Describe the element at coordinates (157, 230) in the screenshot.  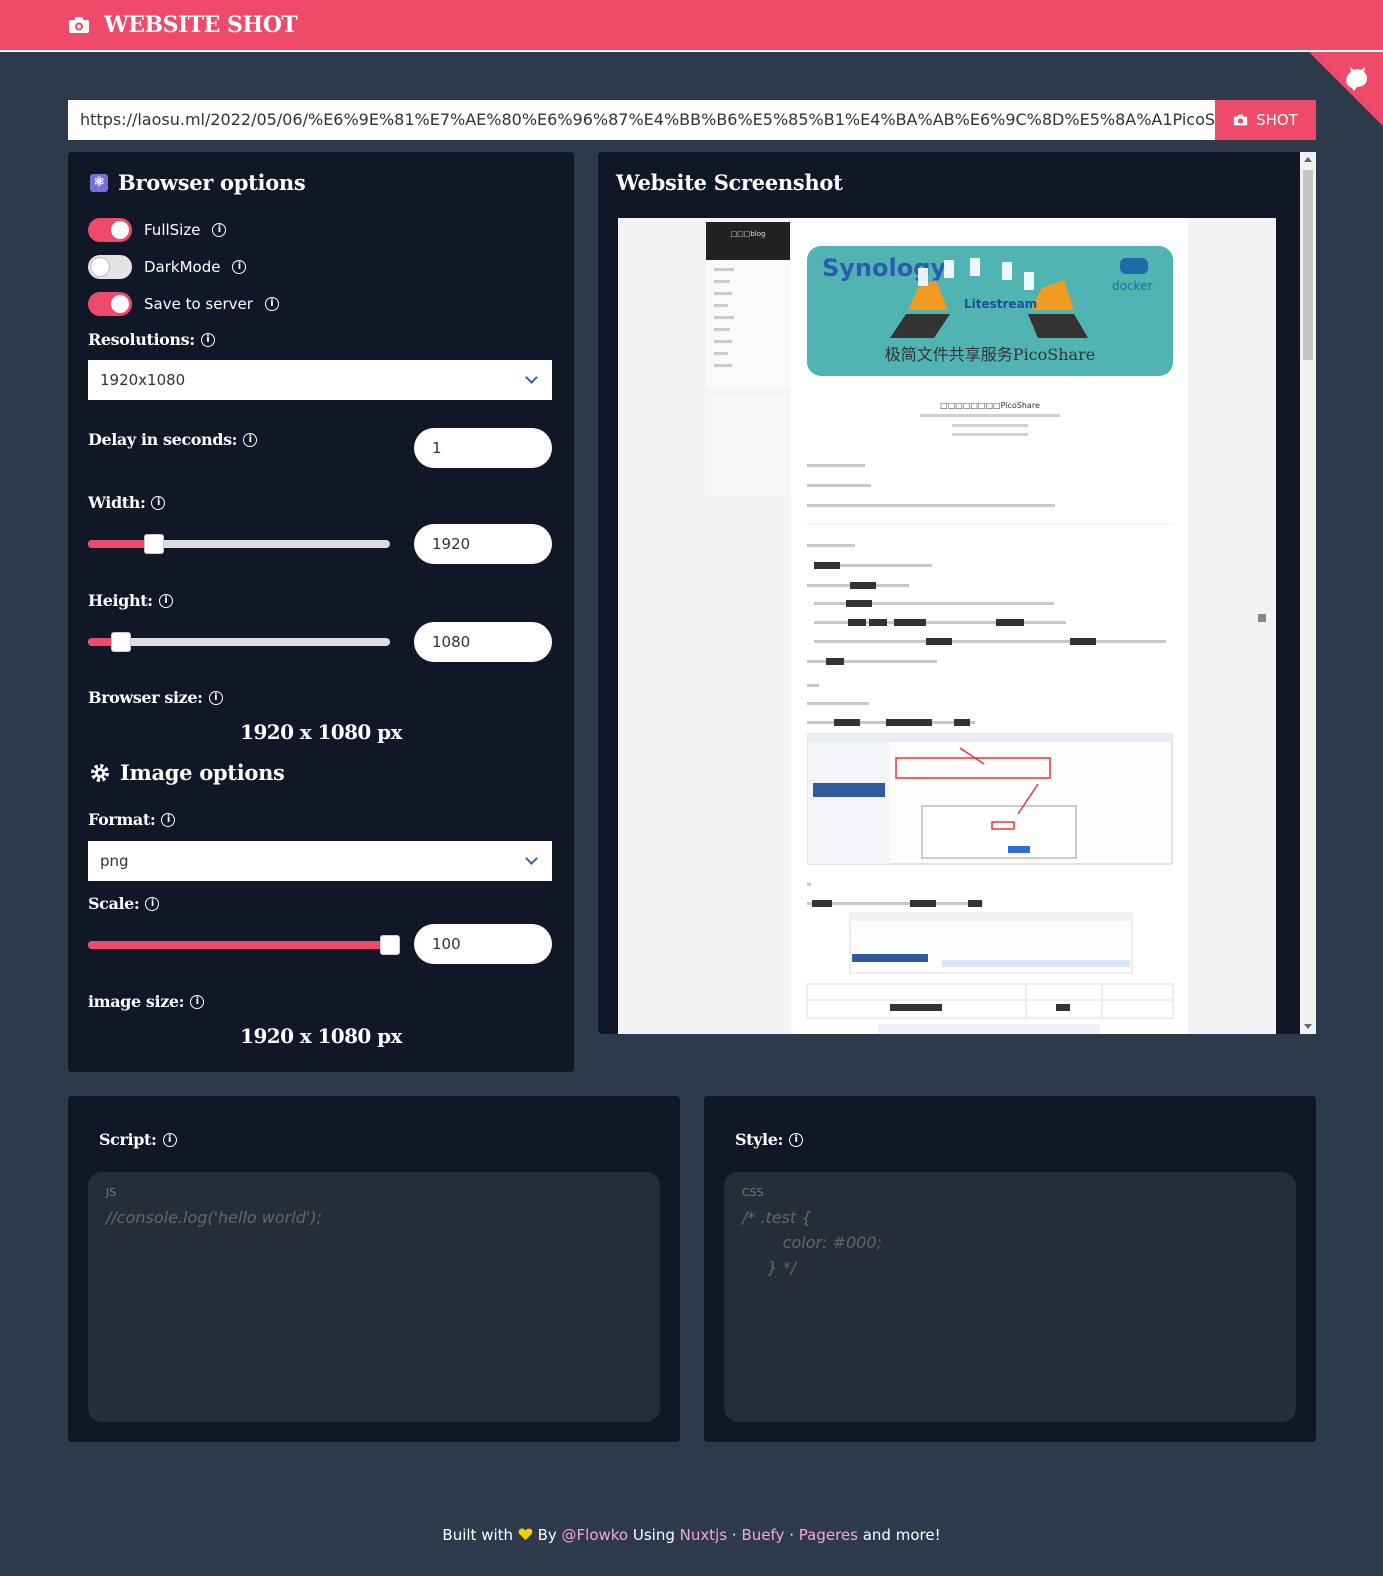
I see `toggle-fullsize: FullSize i` at that location.